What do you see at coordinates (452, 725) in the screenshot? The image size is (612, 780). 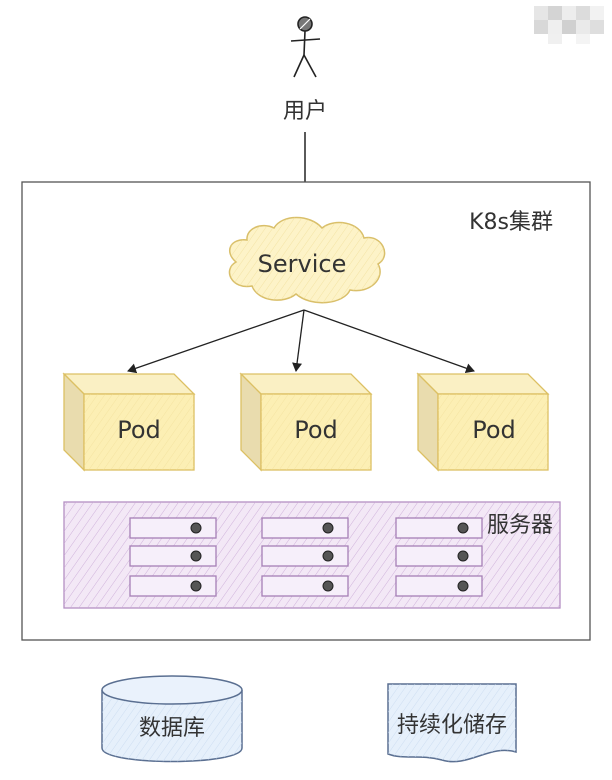 I see `storage-label: 持续化储存` at bounding box center [452, 725].